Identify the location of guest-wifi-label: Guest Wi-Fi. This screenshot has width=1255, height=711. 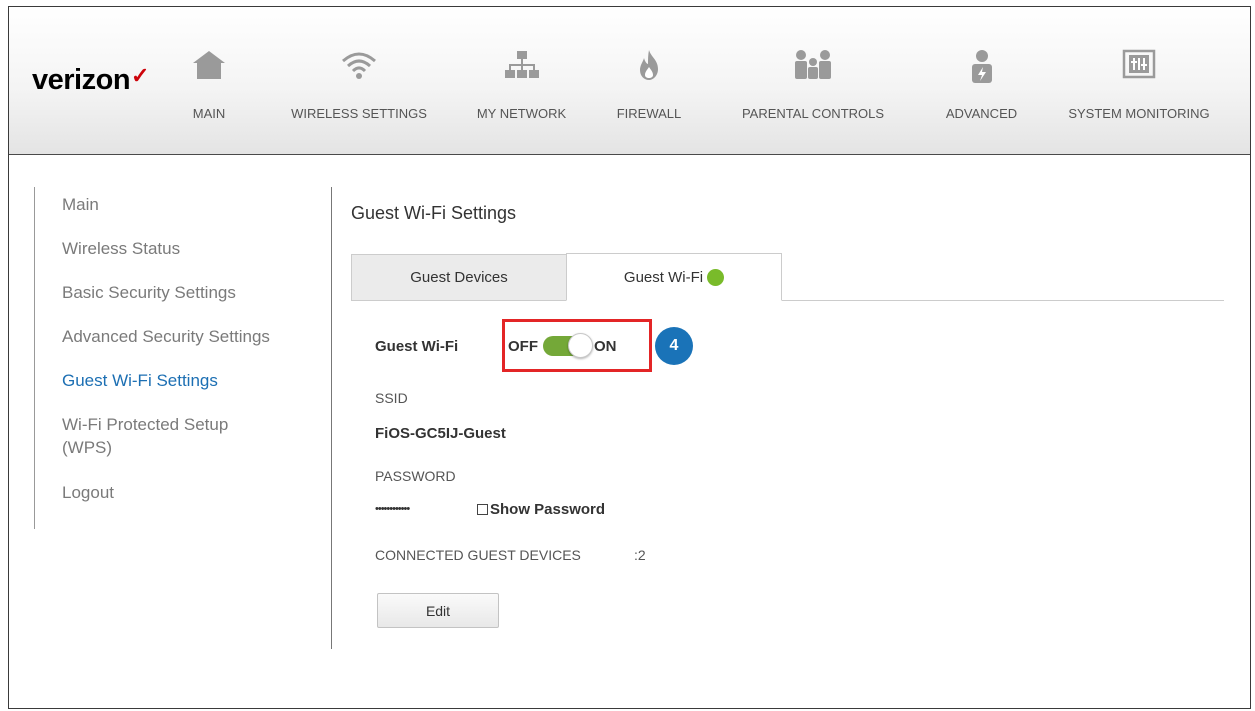
(417, 346).